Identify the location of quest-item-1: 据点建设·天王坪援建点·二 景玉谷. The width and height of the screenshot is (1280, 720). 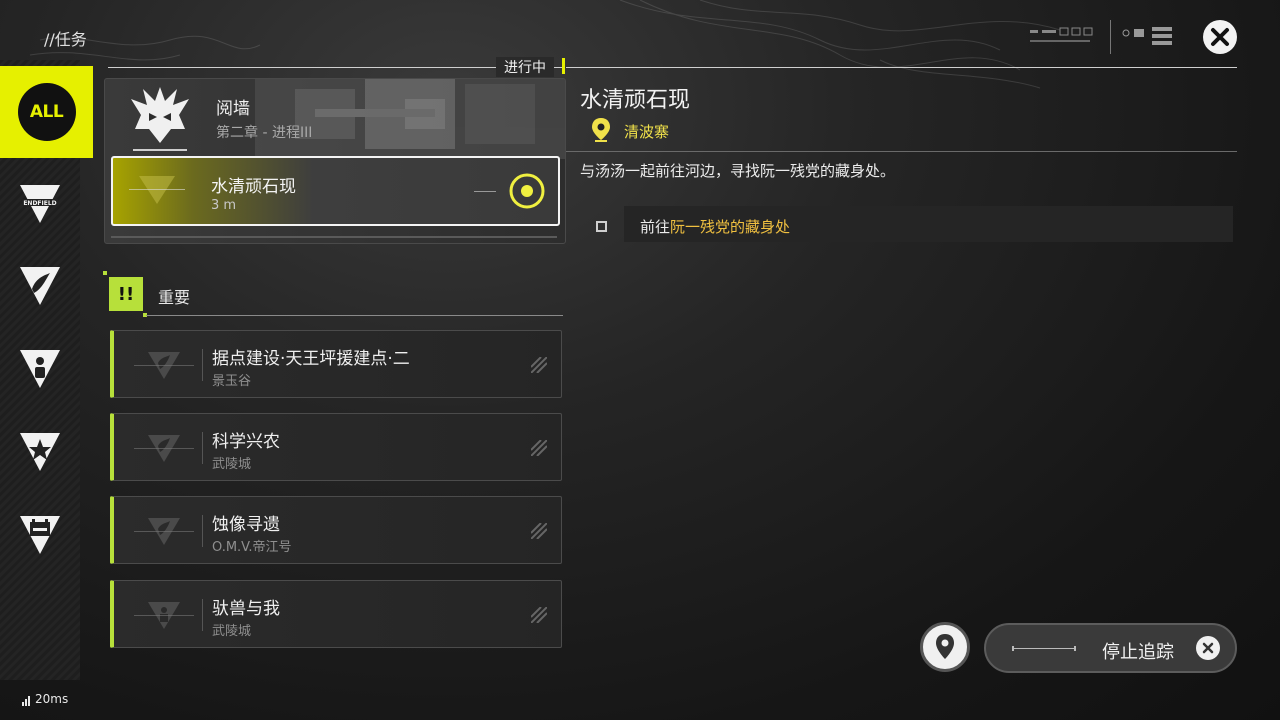
(336, 364).